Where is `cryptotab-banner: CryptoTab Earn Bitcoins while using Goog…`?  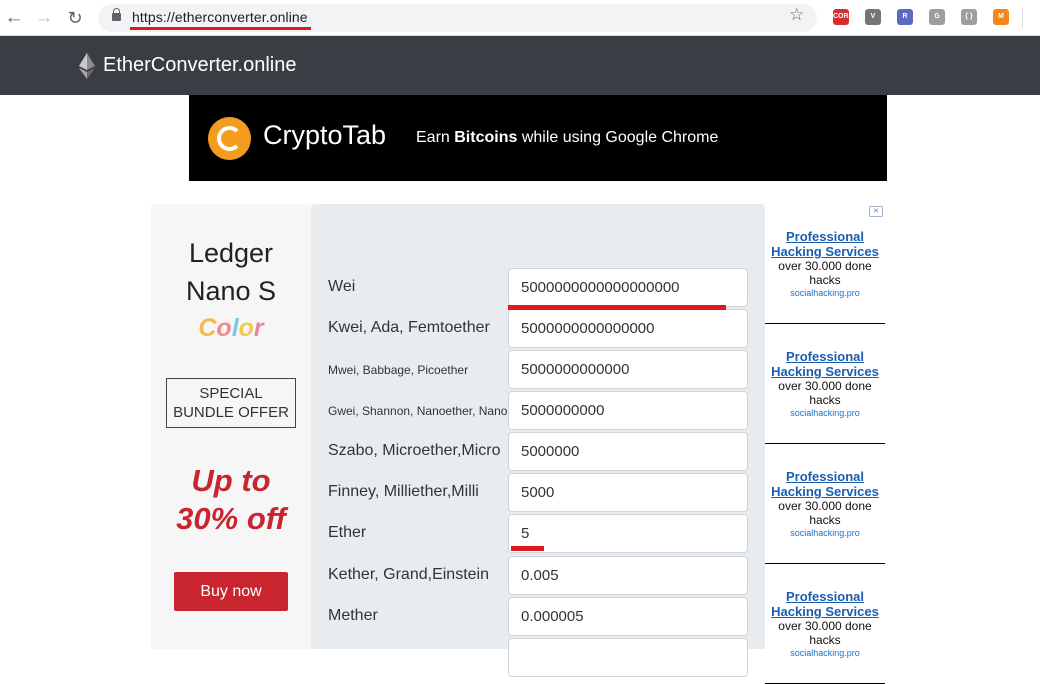 cryptotab-banner: CryptoTab Earn Bitcoins while using Goog… is located at coordinates (538, 138).